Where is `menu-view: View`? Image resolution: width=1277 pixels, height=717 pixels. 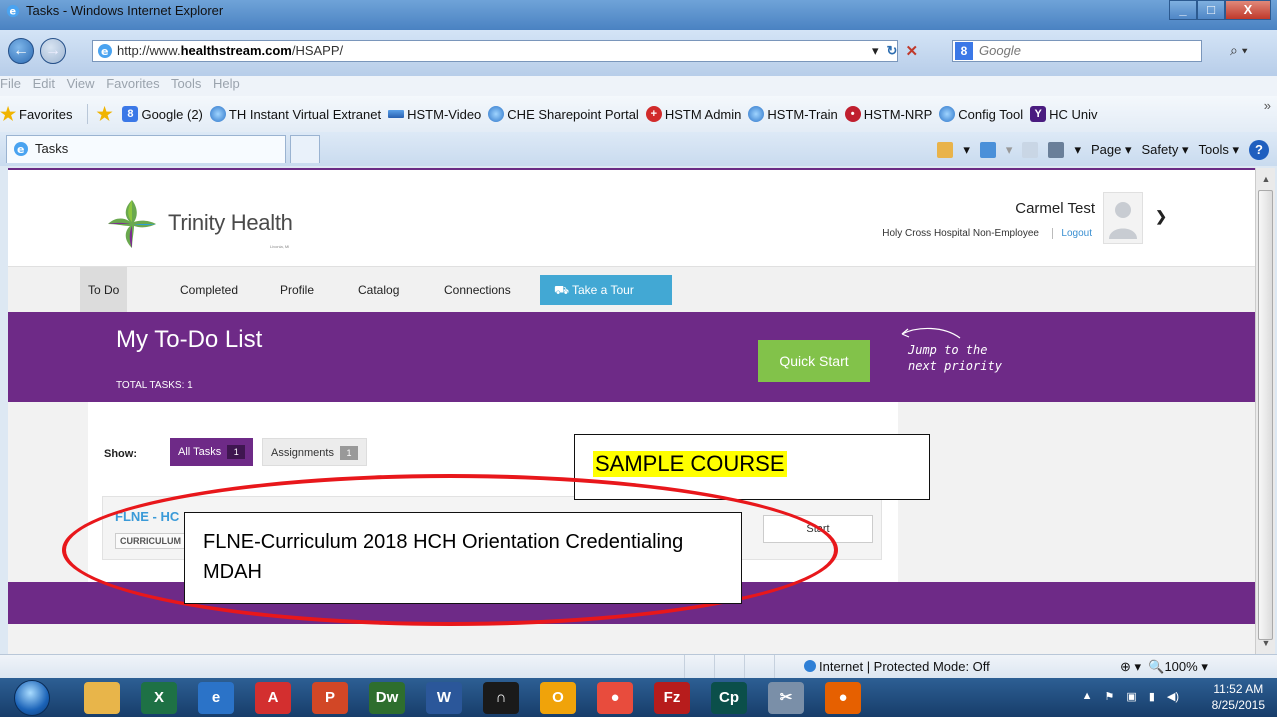
menu-view: View is located at coordinates (81, 83).